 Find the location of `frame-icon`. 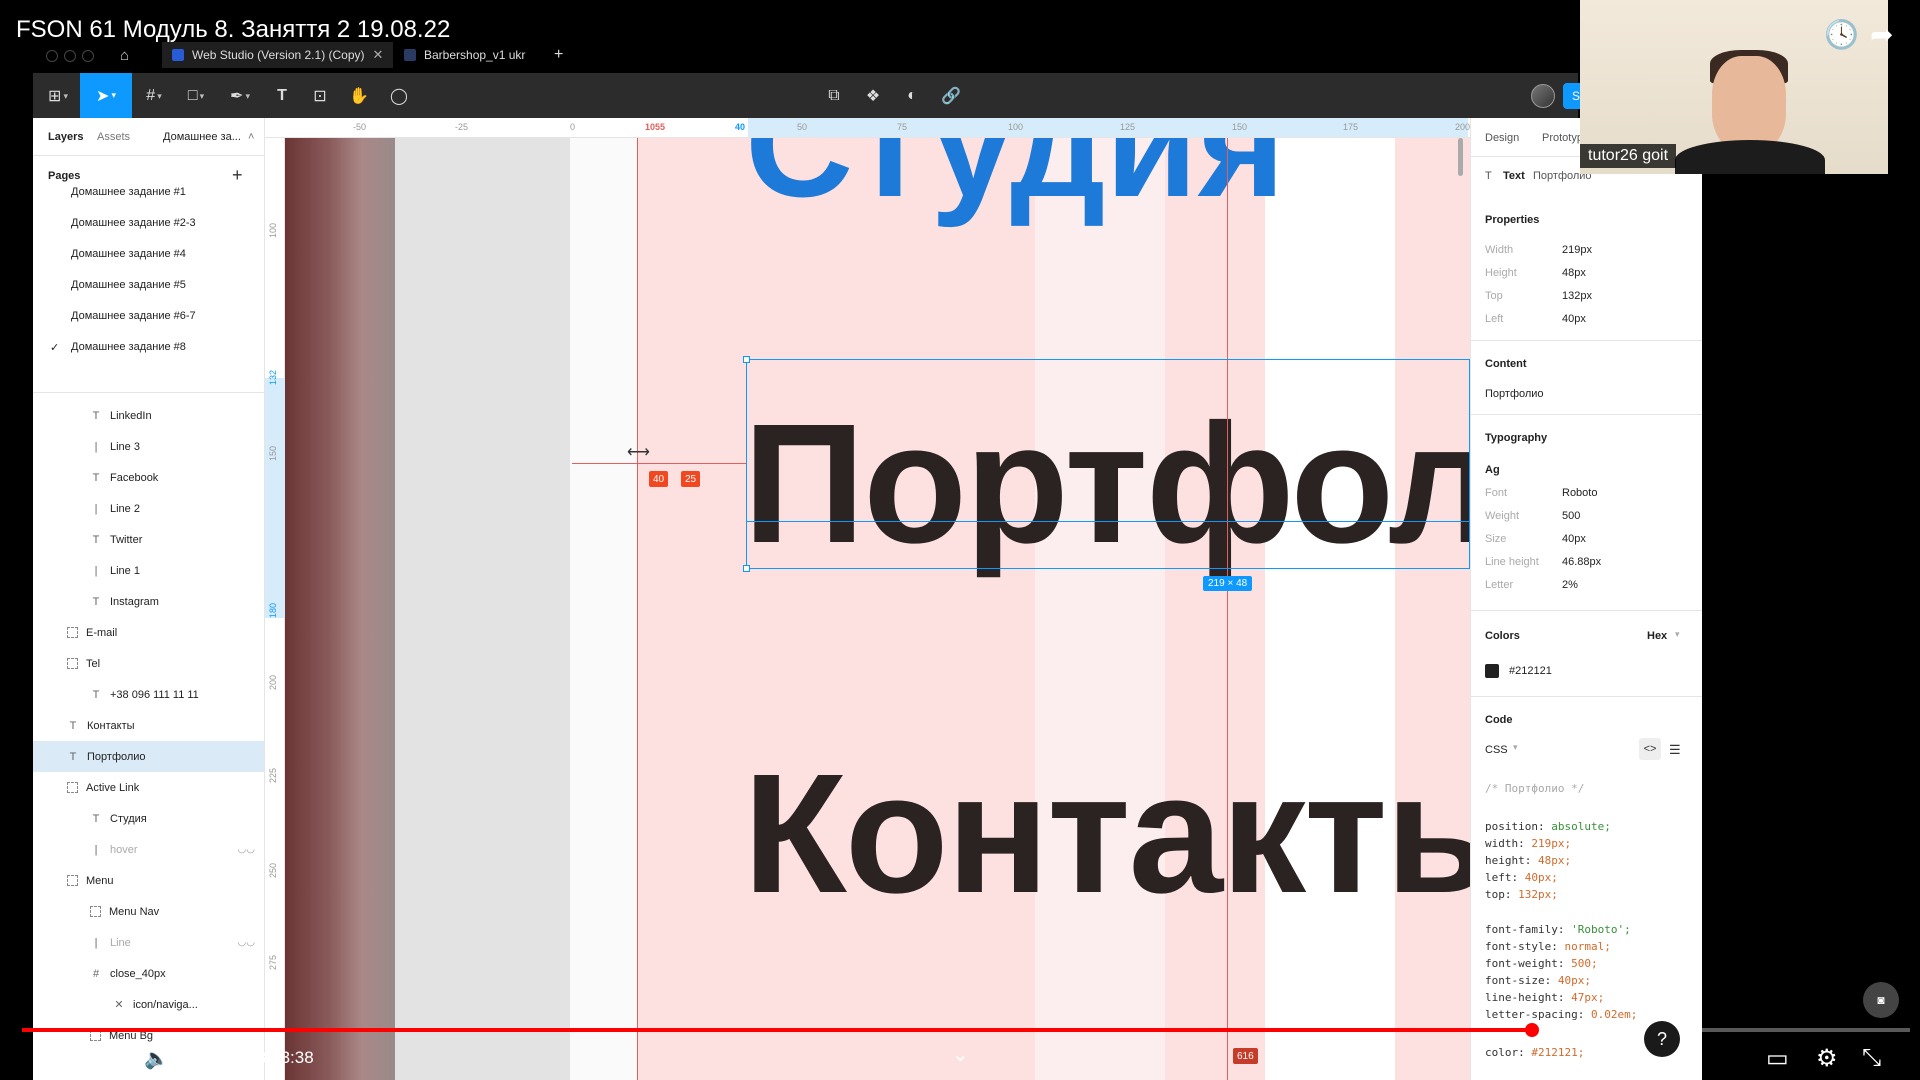

frame-icon is located at coordinates (95, 911).